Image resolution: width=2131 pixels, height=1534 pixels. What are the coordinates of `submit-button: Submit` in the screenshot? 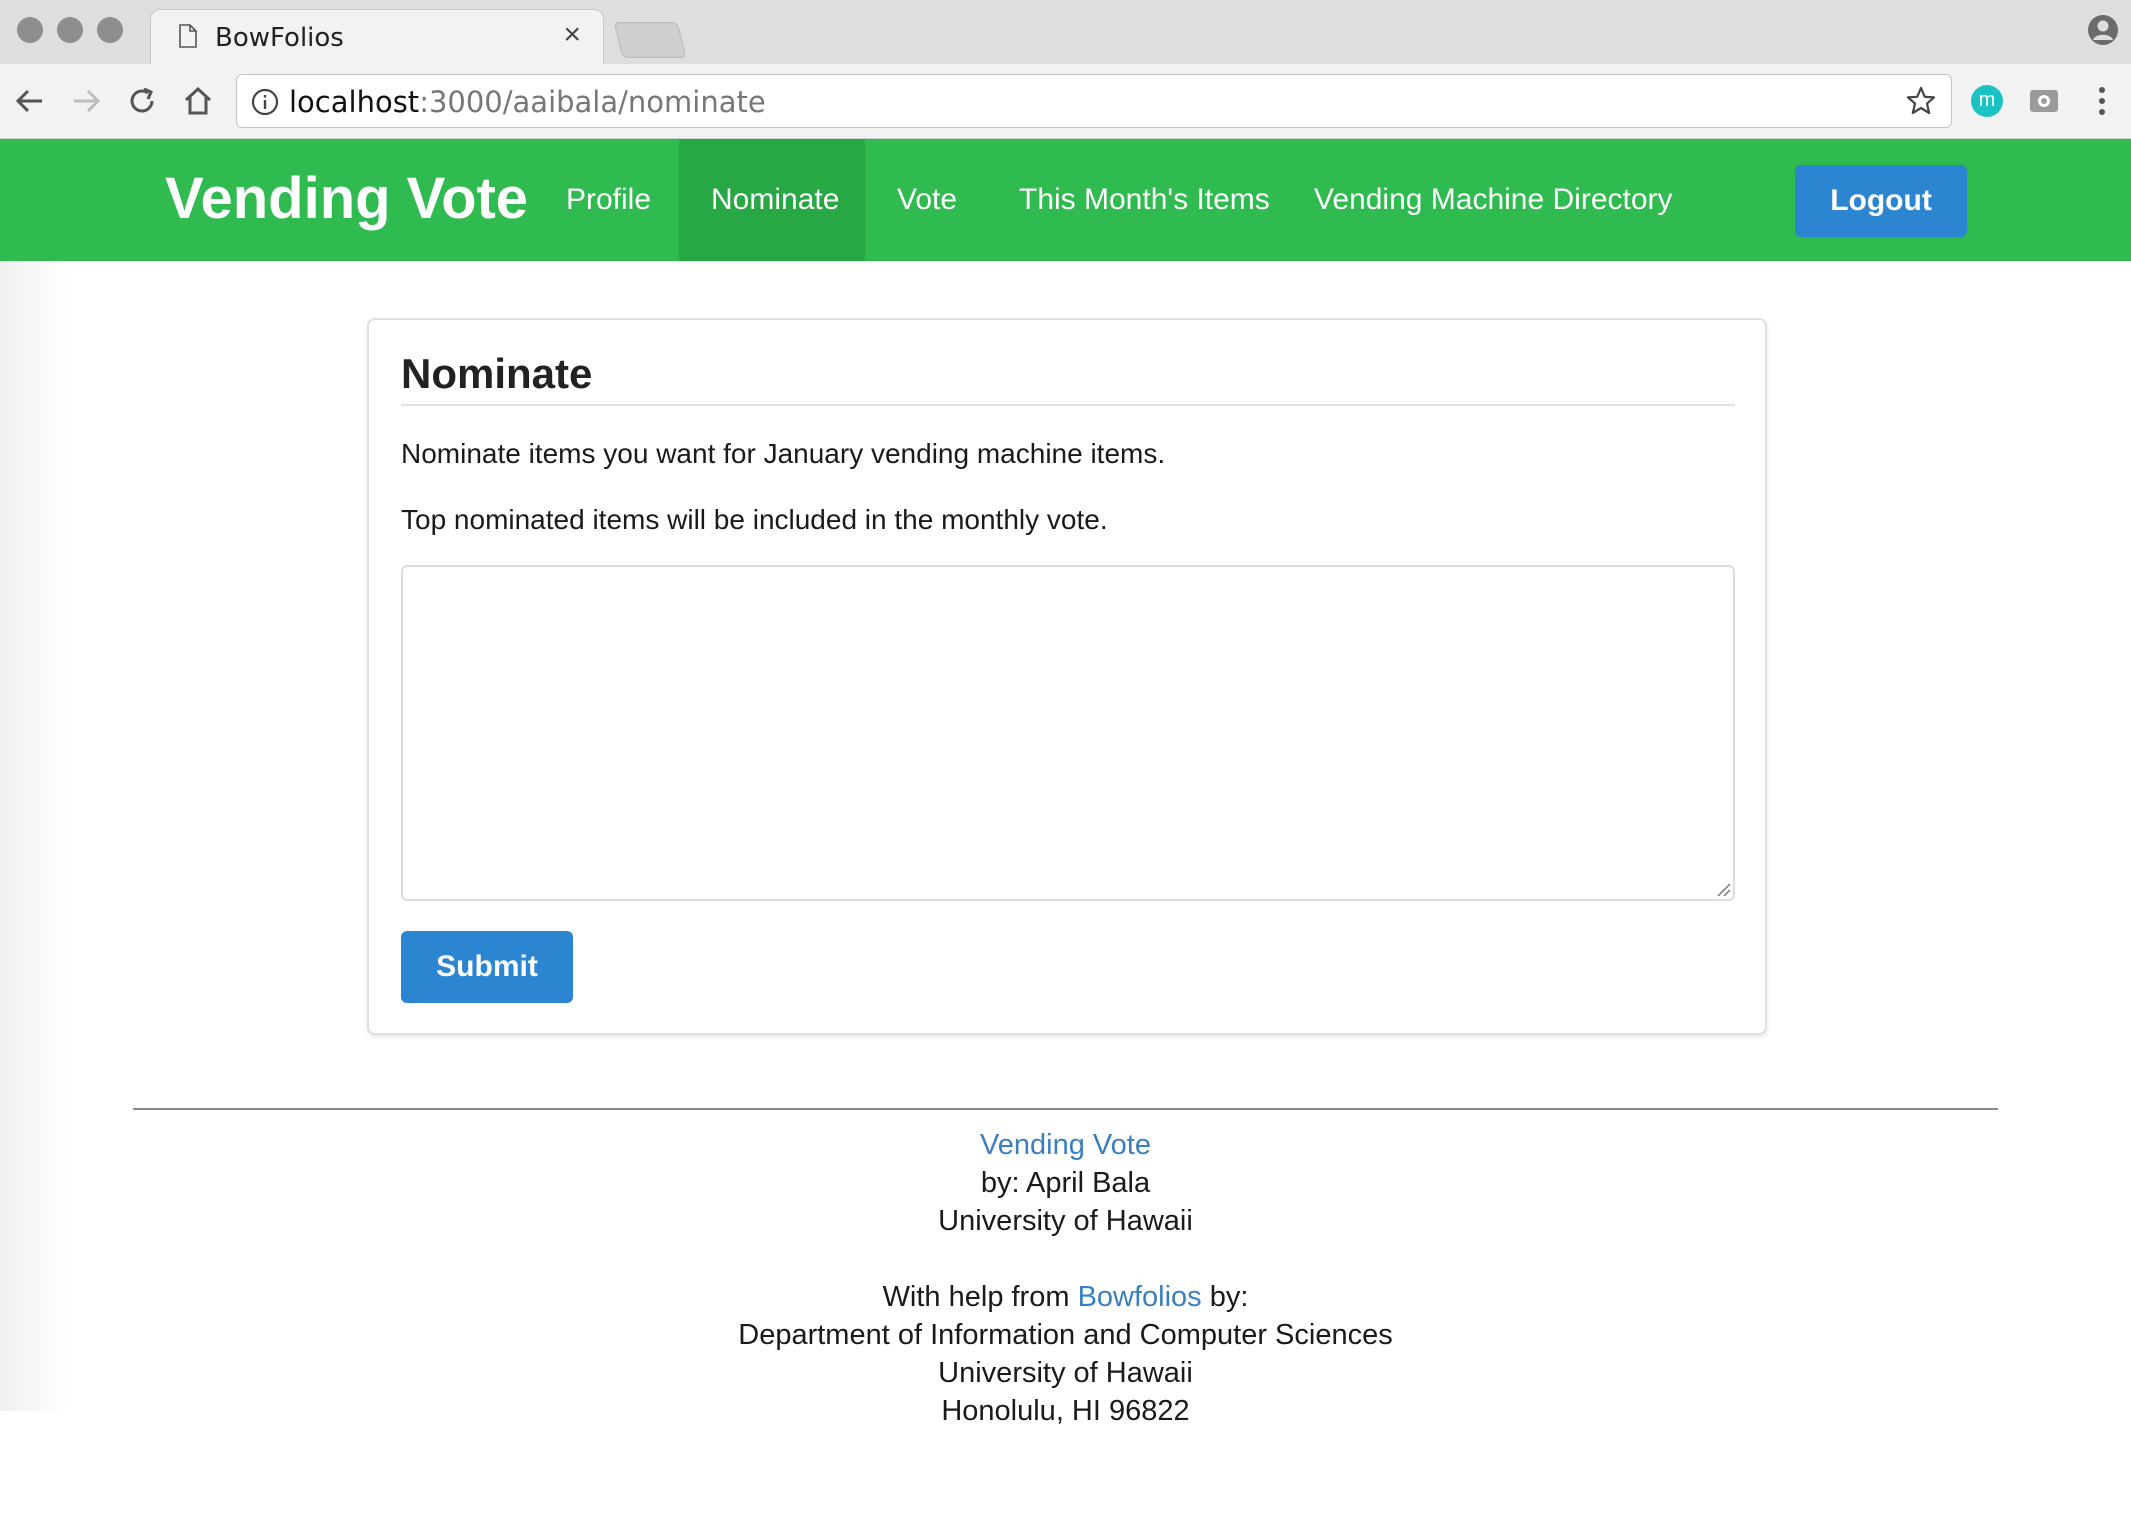 It's located at (487, 967).